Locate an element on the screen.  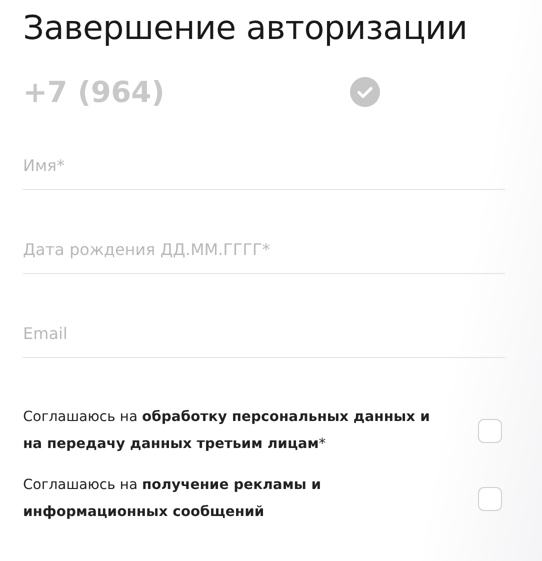
check-icon is located at coordinates (365, 92).